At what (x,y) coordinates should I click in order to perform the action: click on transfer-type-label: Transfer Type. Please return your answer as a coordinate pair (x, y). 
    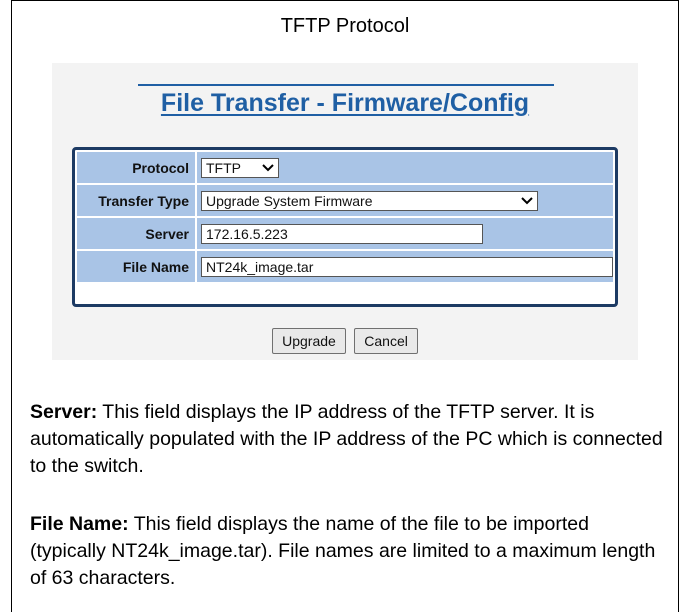
    Looking at the image, I should click on (136, 200).